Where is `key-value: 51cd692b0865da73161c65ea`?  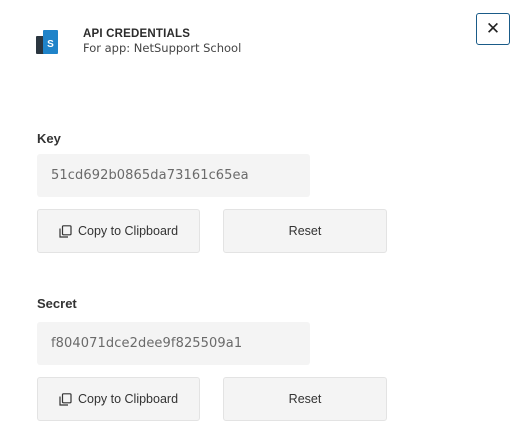 key-value: 51cd692b0865da73161c65ea is located at coordinates (150, 175).